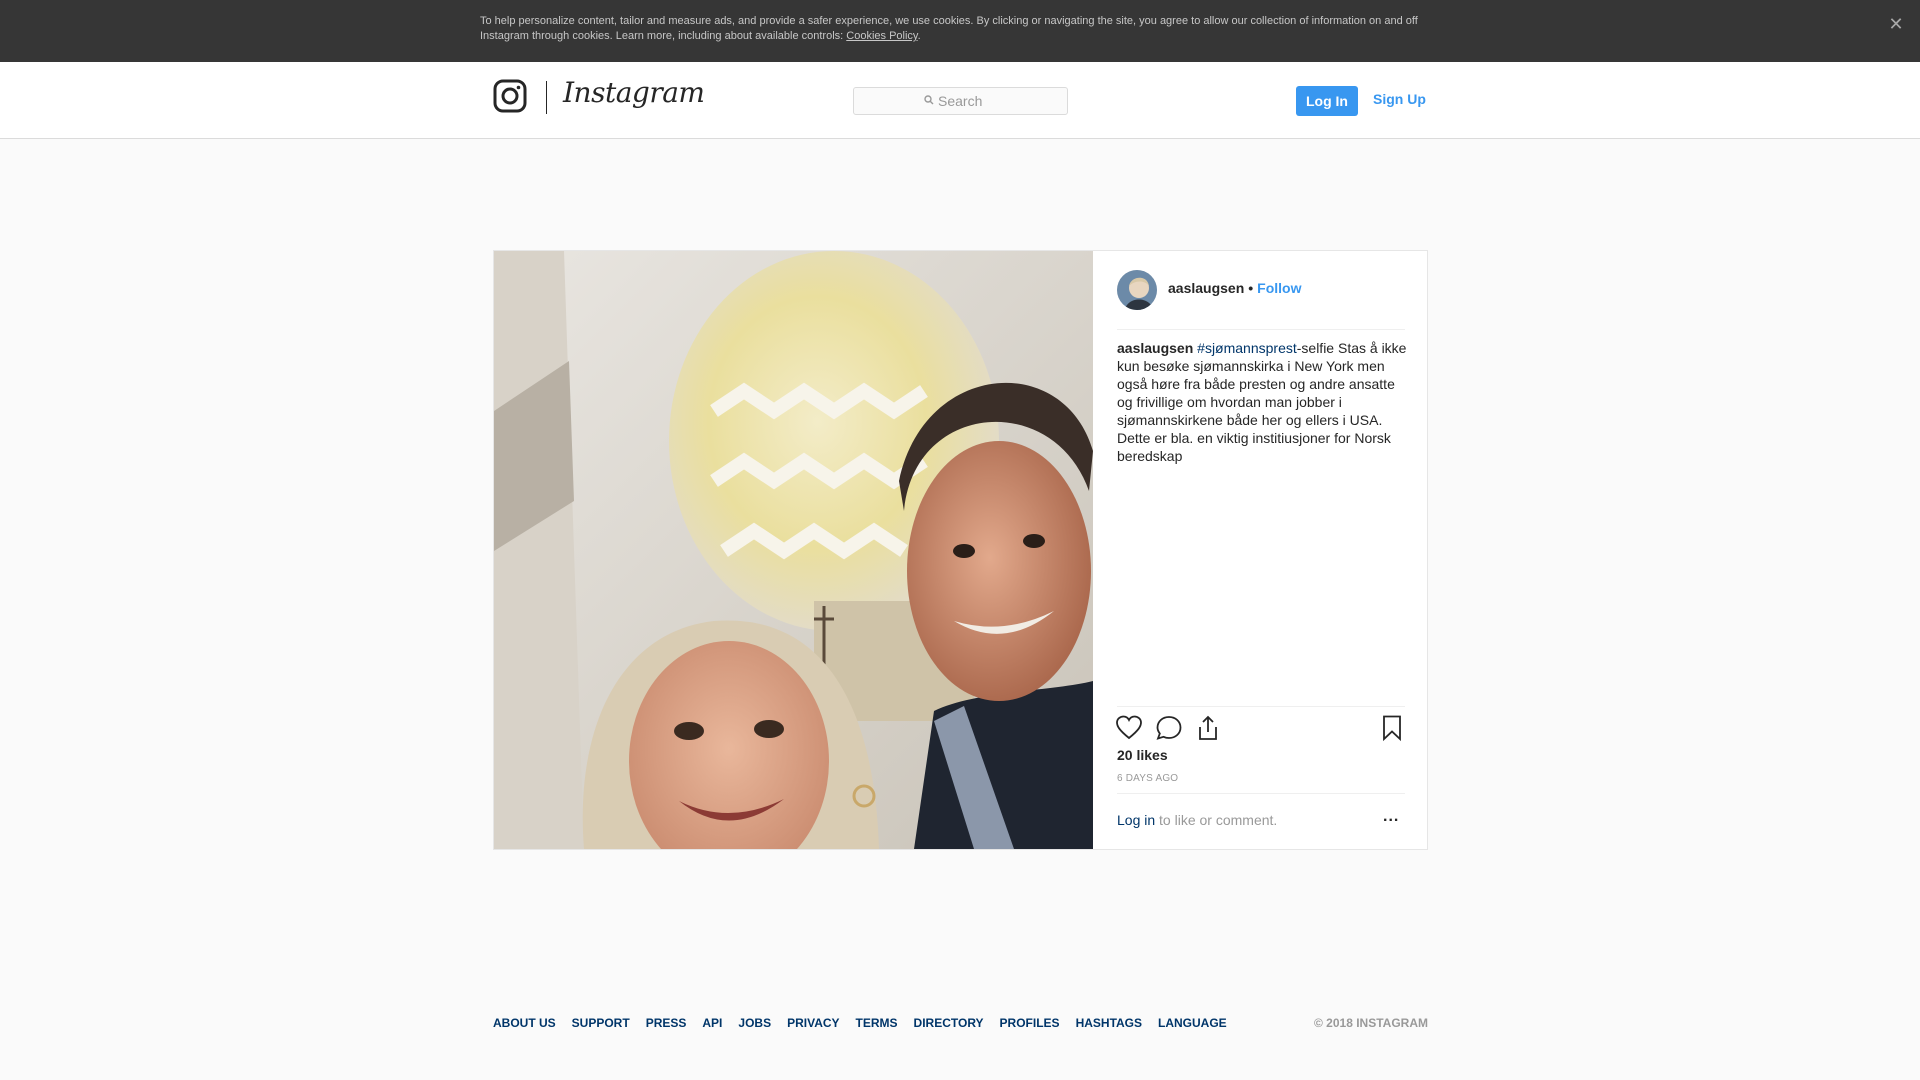  I want to click on comment-divider, so click(1261, 793).